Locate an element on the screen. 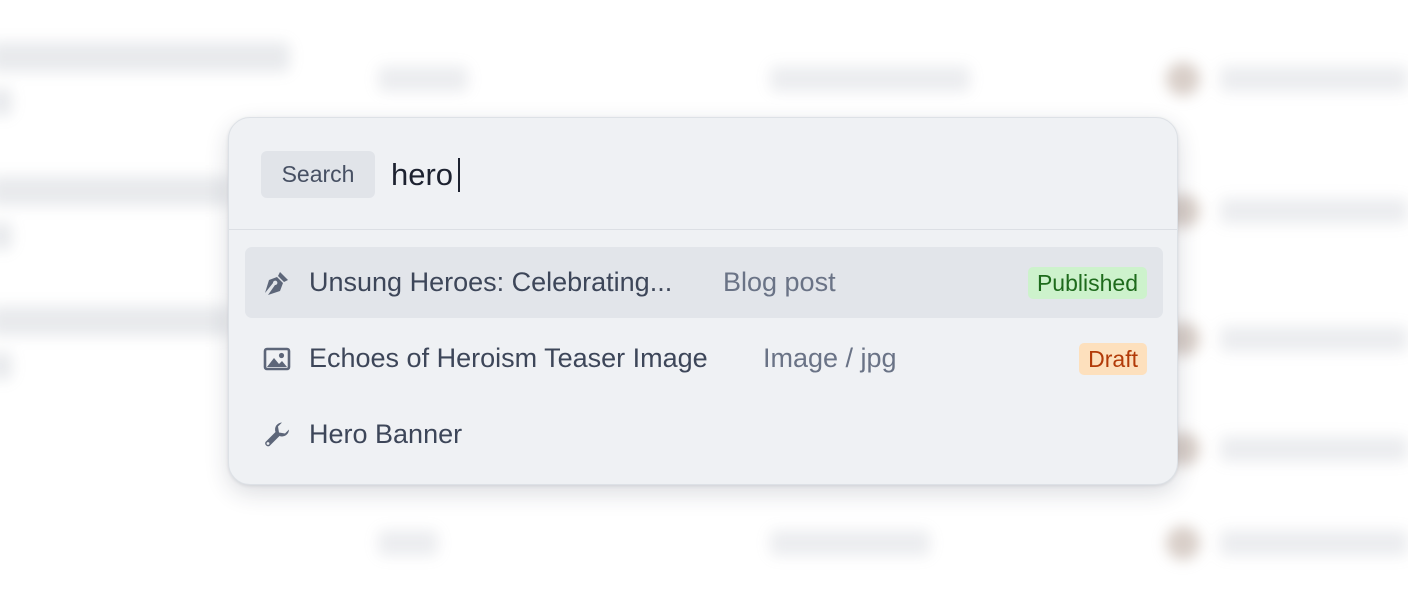  result-type: Blog post is located at coordinates (779, 282).